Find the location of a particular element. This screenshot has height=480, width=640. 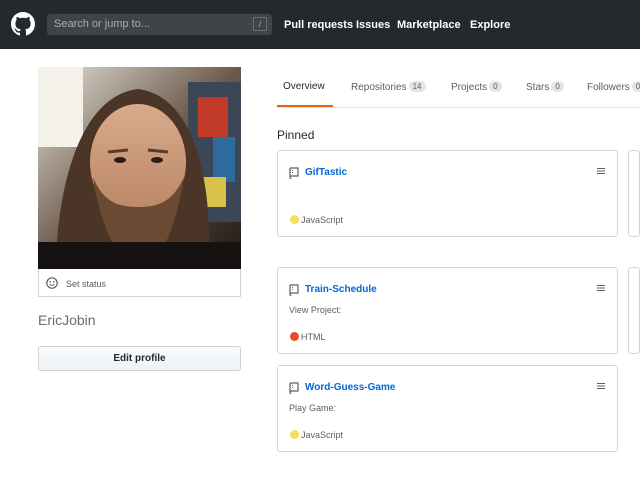

tab-followers: Followers 0 is located at coordinates (613, 87).